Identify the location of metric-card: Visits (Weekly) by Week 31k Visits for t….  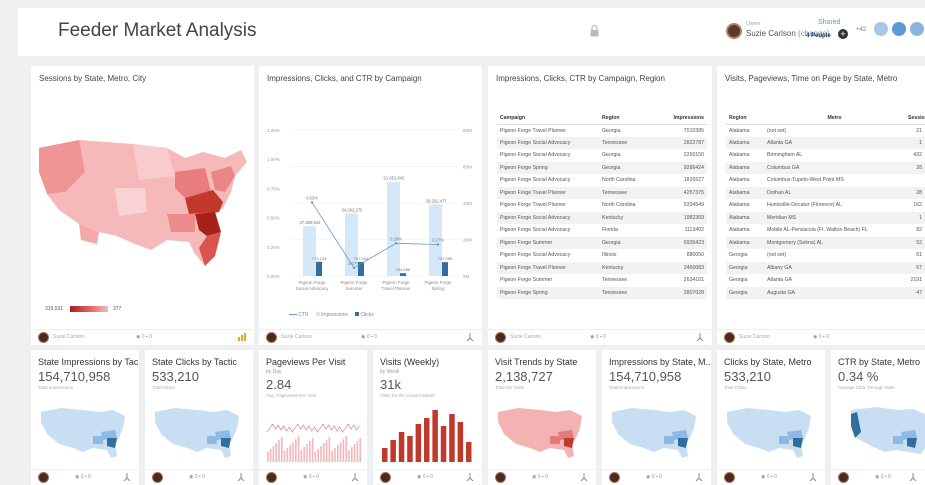
(427, 417).